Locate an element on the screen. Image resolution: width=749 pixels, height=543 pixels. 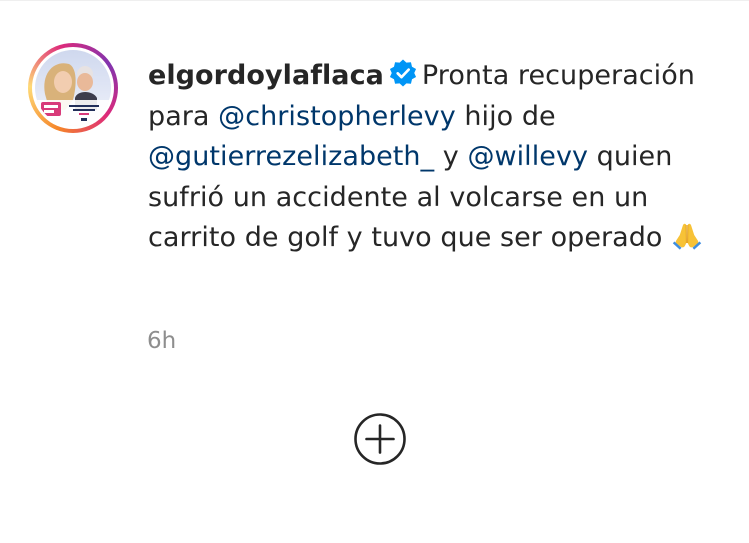
load-more-comments-button is located at coordinates (380, 439).